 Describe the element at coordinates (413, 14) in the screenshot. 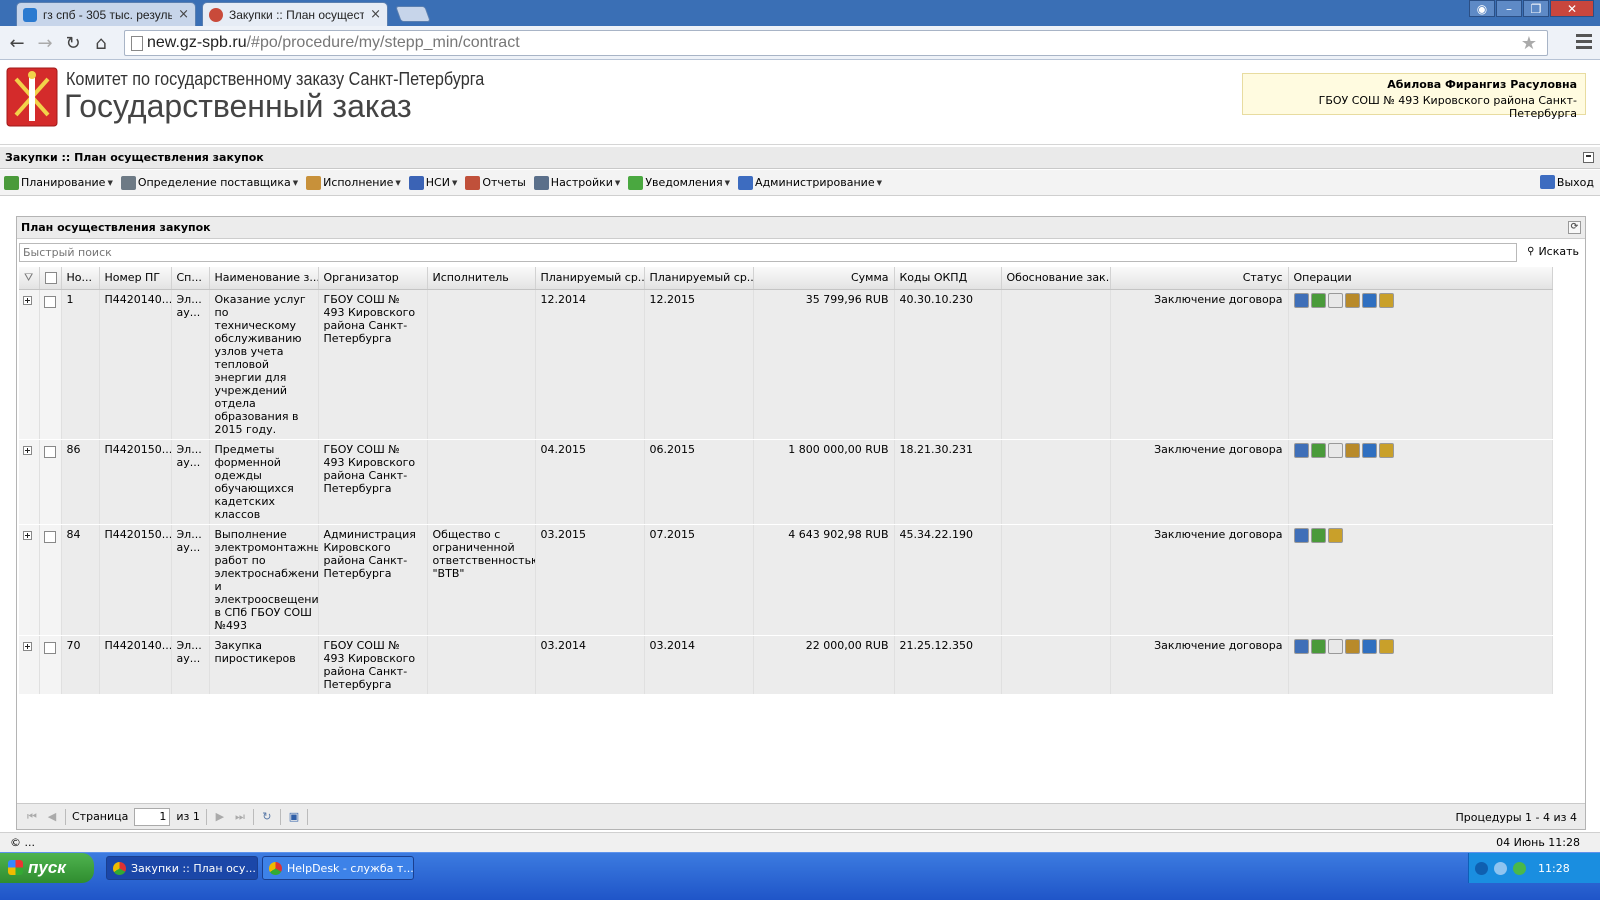

I see `new-tab-button` at that location.